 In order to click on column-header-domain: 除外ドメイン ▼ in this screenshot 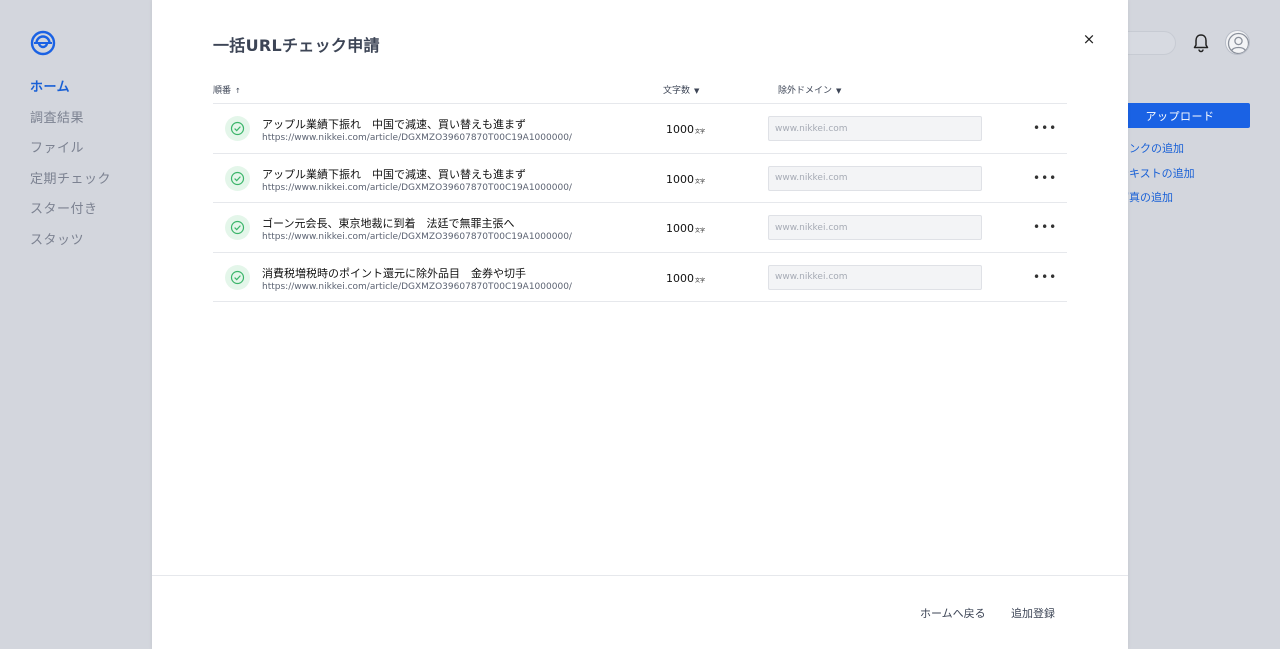, I will do `click(809, 89)`.